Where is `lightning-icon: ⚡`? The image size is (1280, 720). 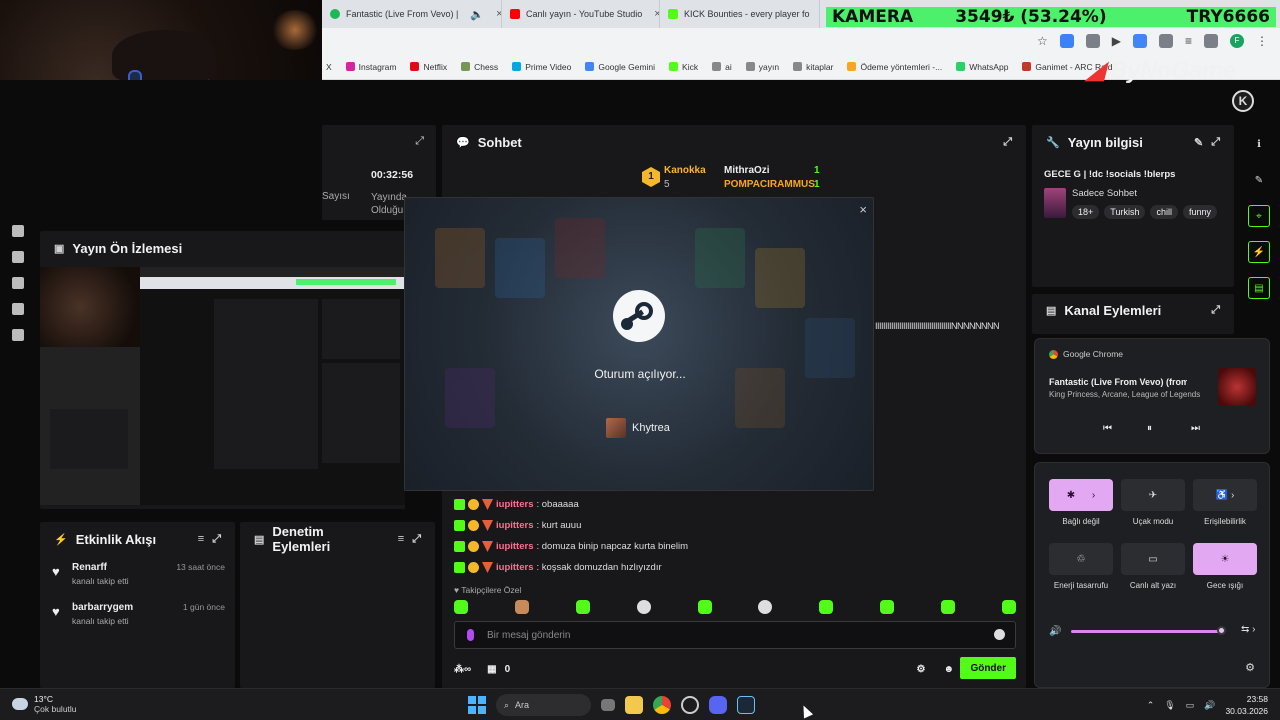
lightning-icon: ⚡ is located at coordinates (1259, 252).